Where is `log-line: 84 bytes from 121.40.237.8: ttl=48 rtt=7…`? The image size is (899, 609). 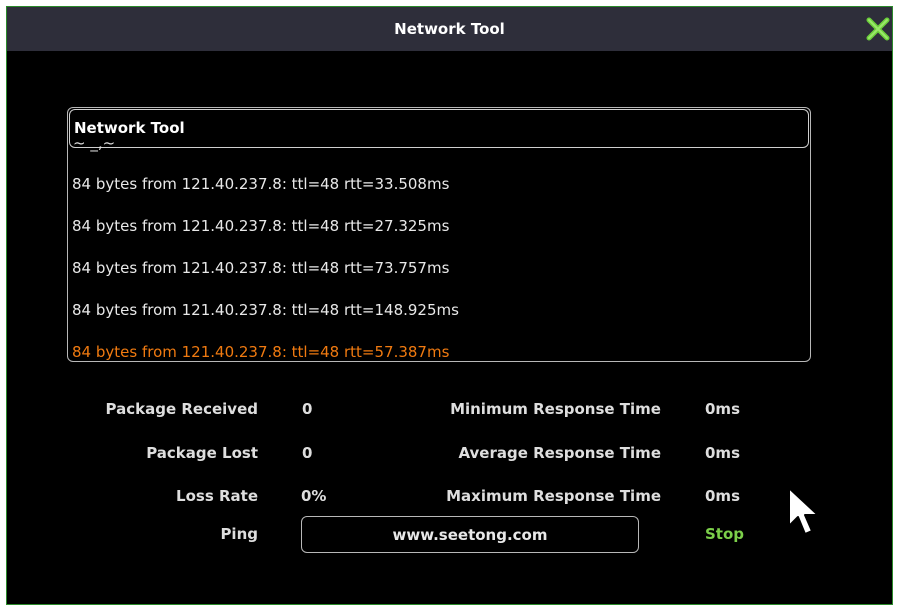 log-line: 84 bytes from 121.40.237.8: ttl=48 rtt=7… is located at coordinates (261, 268).